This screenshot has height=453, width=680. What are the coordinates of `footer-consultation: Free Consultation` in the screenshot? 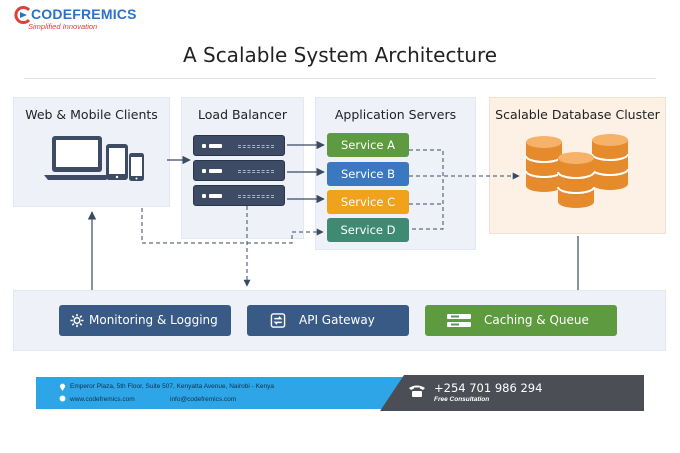 It's located at (462, 399).